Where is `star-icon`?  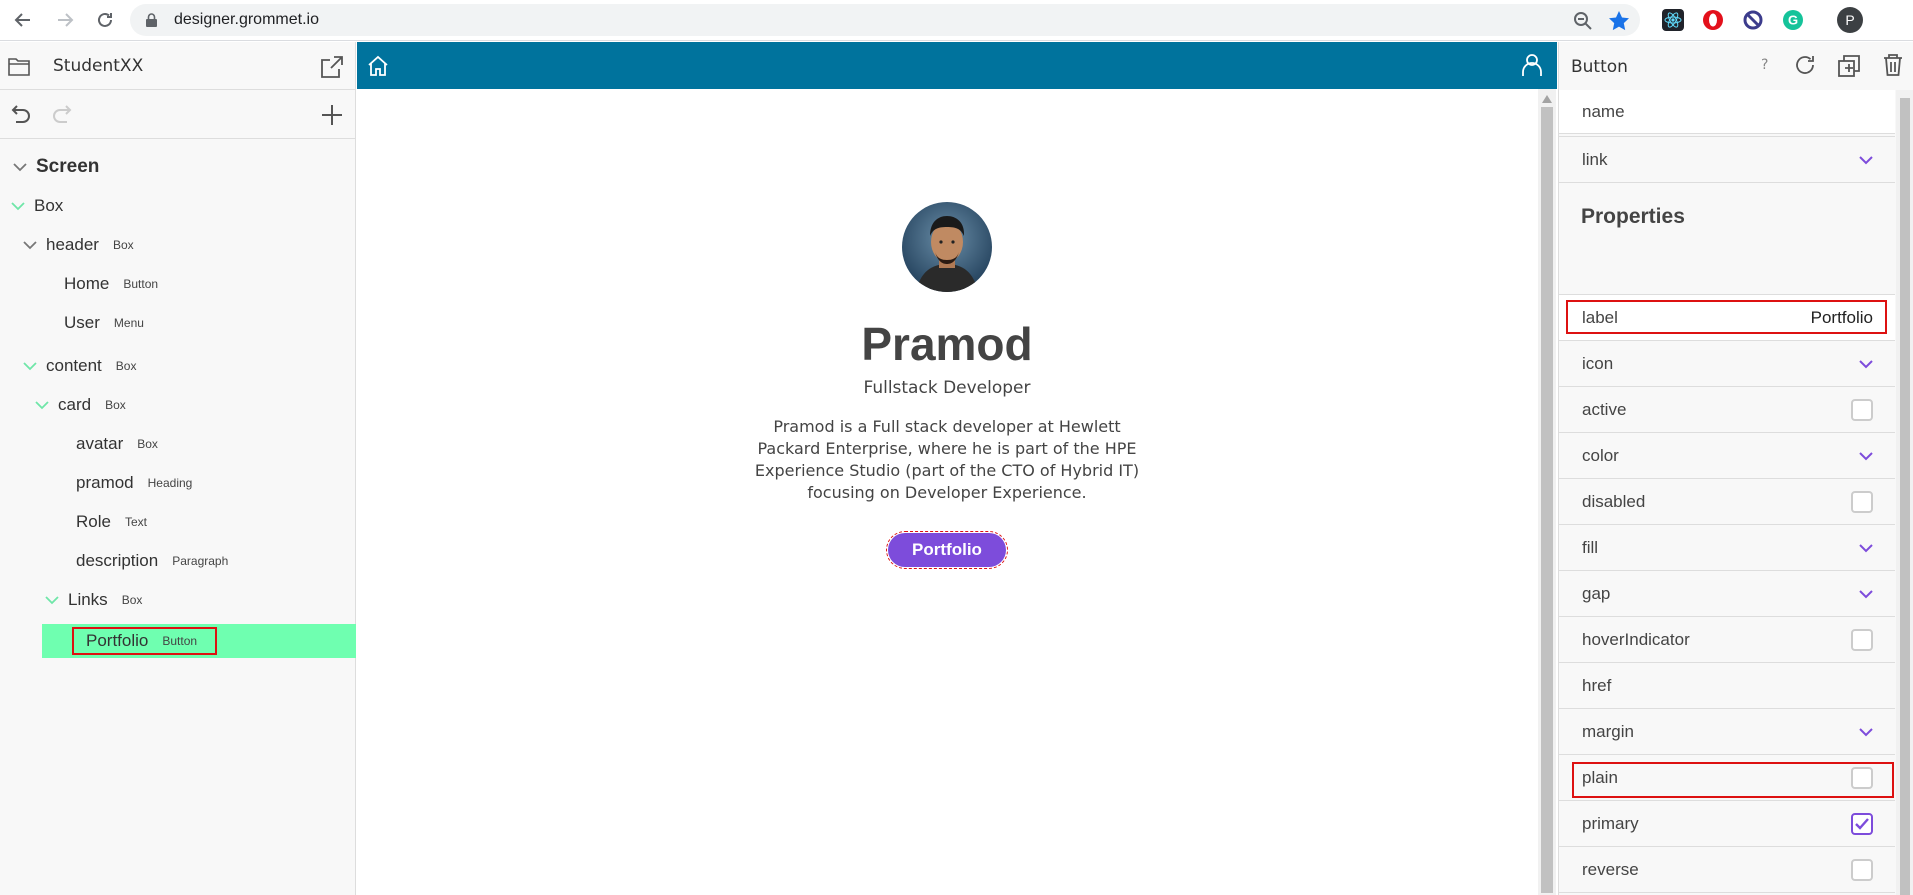 star-icon is located at coordinates (1619, 21).